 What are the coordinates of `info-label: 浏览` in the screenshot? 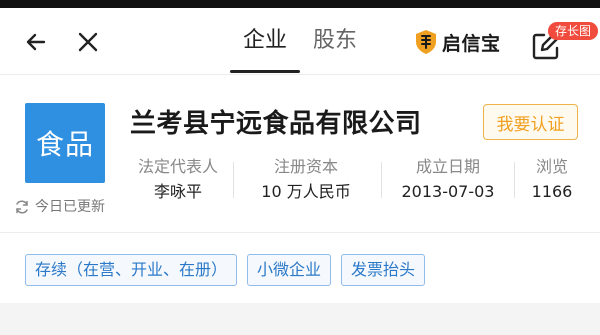 It's located at (551, 166).